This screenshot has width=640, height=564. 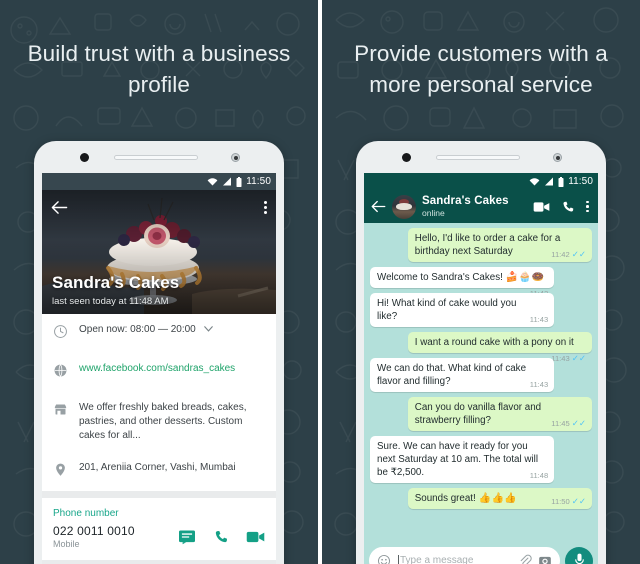 I want to click on paperclip-icon, so click(x=525, y=559).